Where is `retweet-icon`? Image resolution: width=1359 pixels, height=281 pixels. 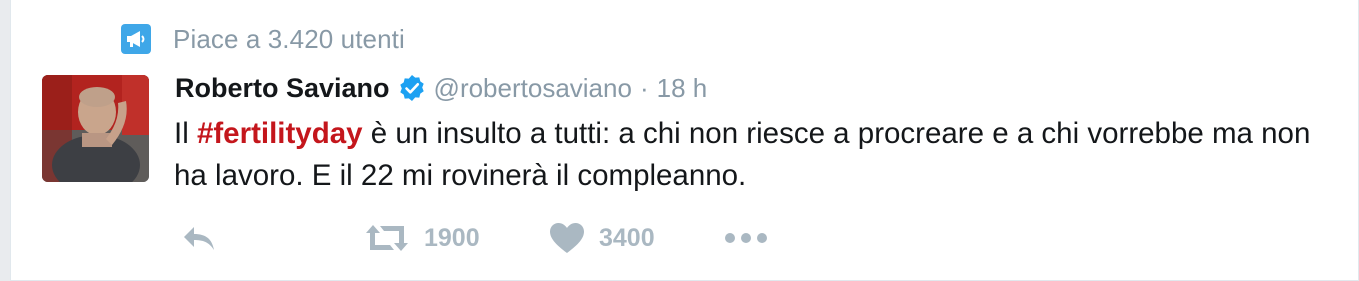
retweet-icon is located at coordinates (387, 238).